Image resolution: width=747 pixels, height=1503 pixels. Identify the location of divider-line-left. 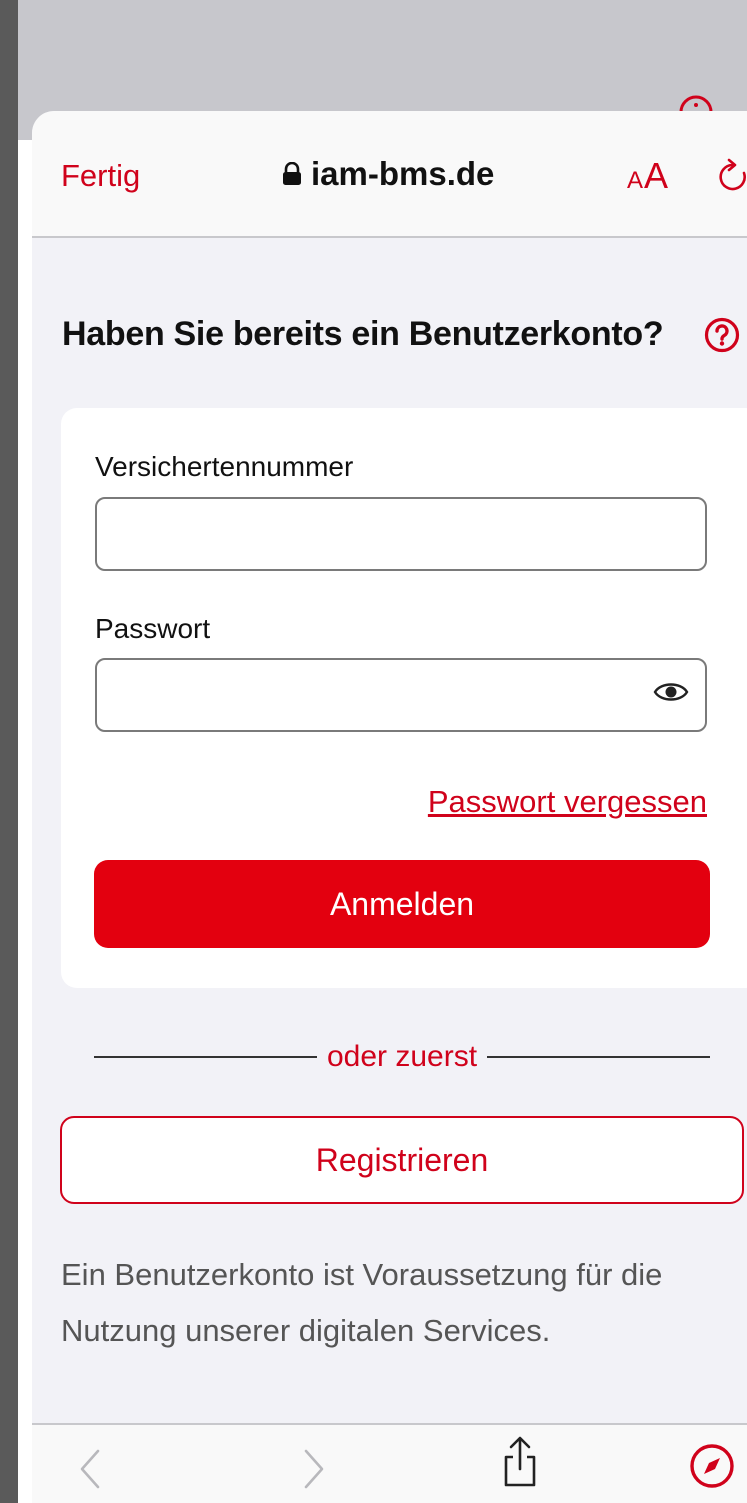
(205, 1057).